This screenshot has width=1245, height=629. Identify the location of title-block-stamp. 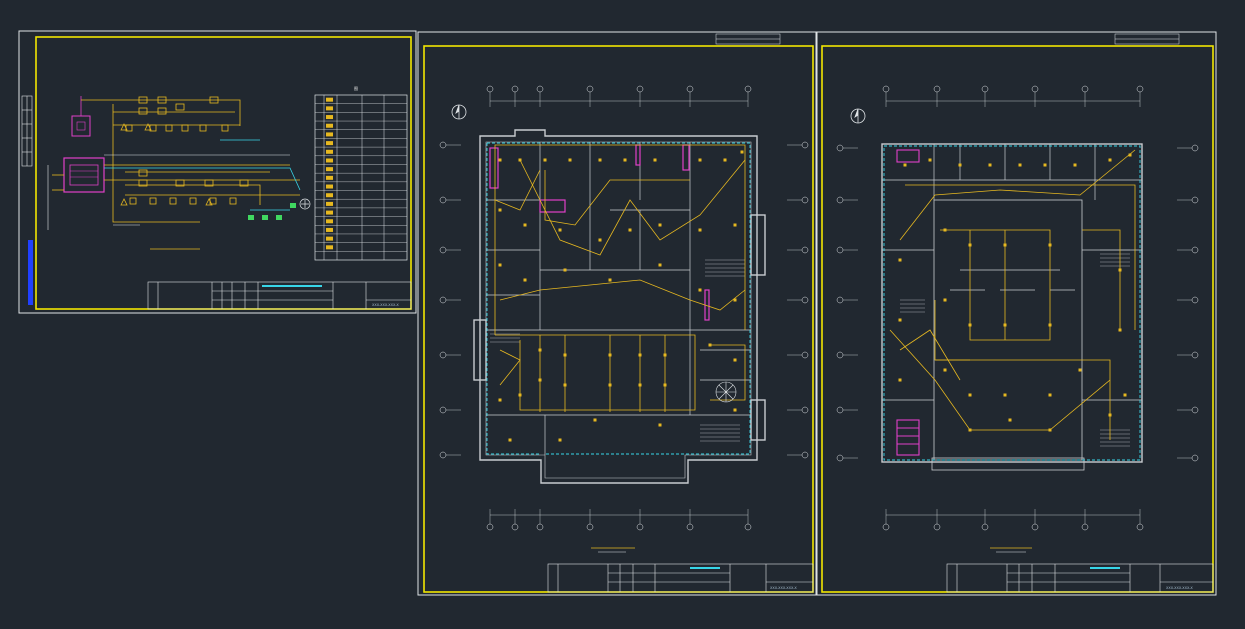
(705, 568).